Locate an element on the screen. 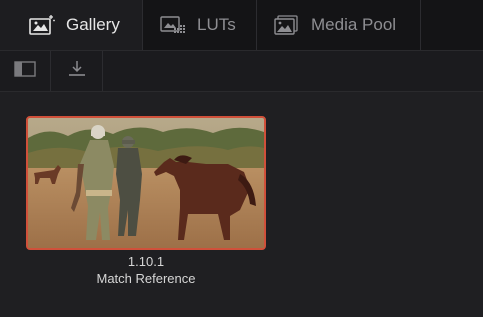 Image resolution: width=483 pixels, height=317 pixels. tab-gallery: Gallery is located at coordinates (71, 25).